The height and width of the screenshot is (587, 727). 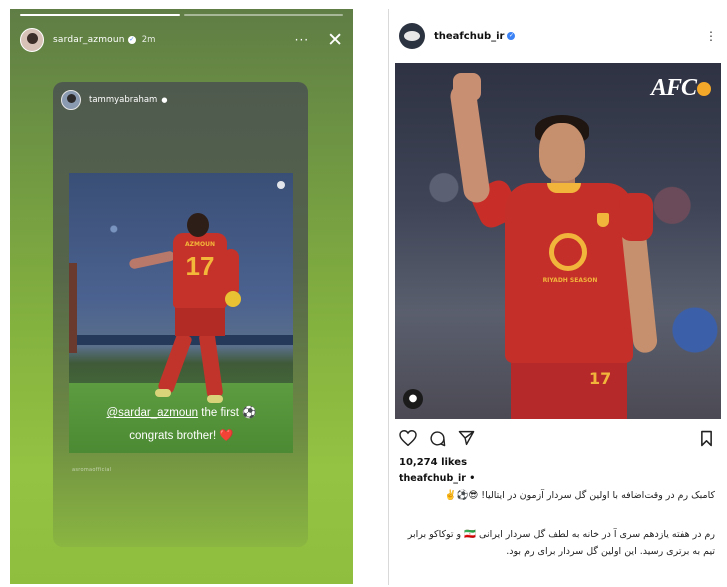 What do you see at coordinates (673, 88) in the screenshot?
I see `logo-text: AFC` at bounding box center [673, 88].